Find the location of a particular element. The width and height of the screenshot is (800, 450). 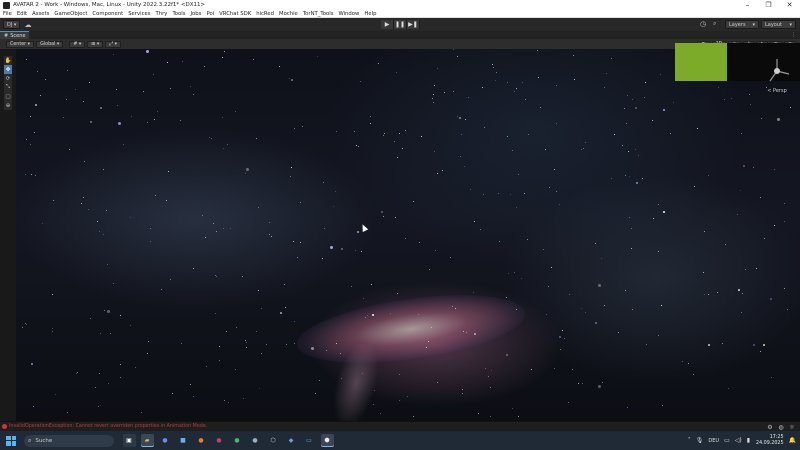

snap-dropdown: ⊞ ▾ is located at coordinates (95, 44).